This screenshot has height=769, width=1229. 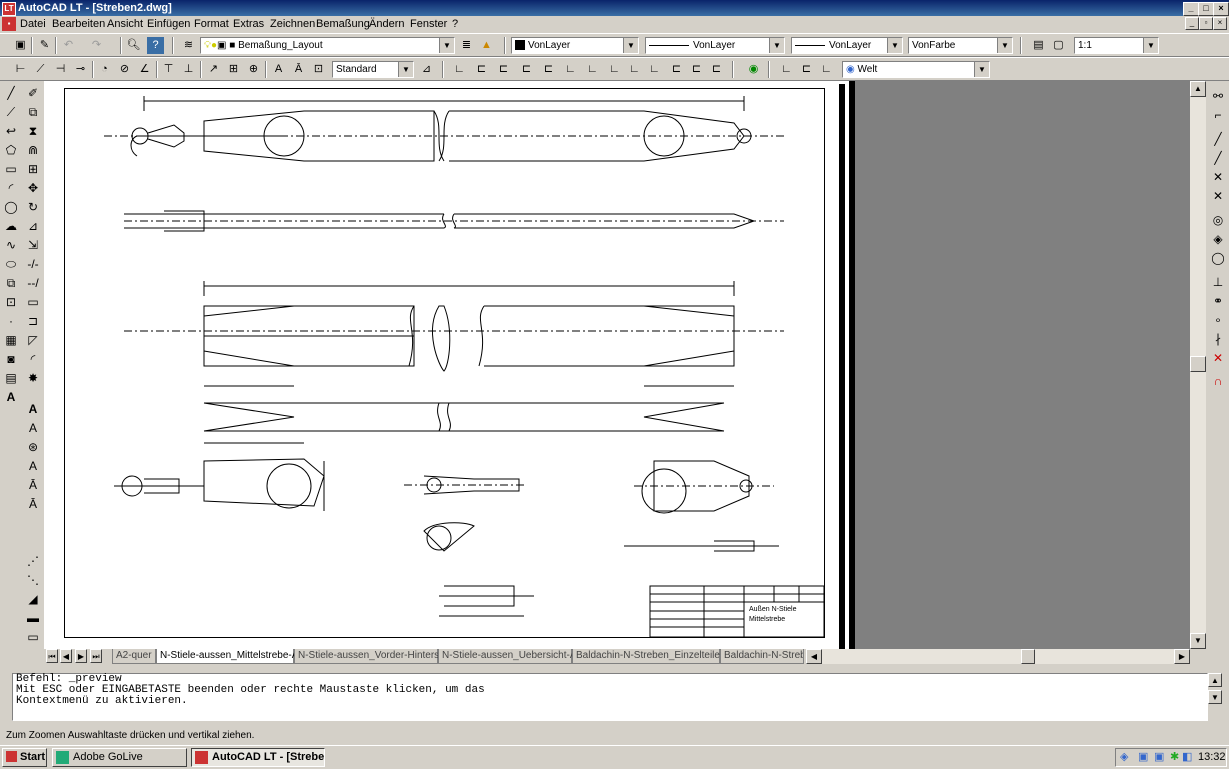 What do you see at coordinates (33, 24) in the screenshot?
I see `menu-datei: Datei` at bounding box center [33, 24].